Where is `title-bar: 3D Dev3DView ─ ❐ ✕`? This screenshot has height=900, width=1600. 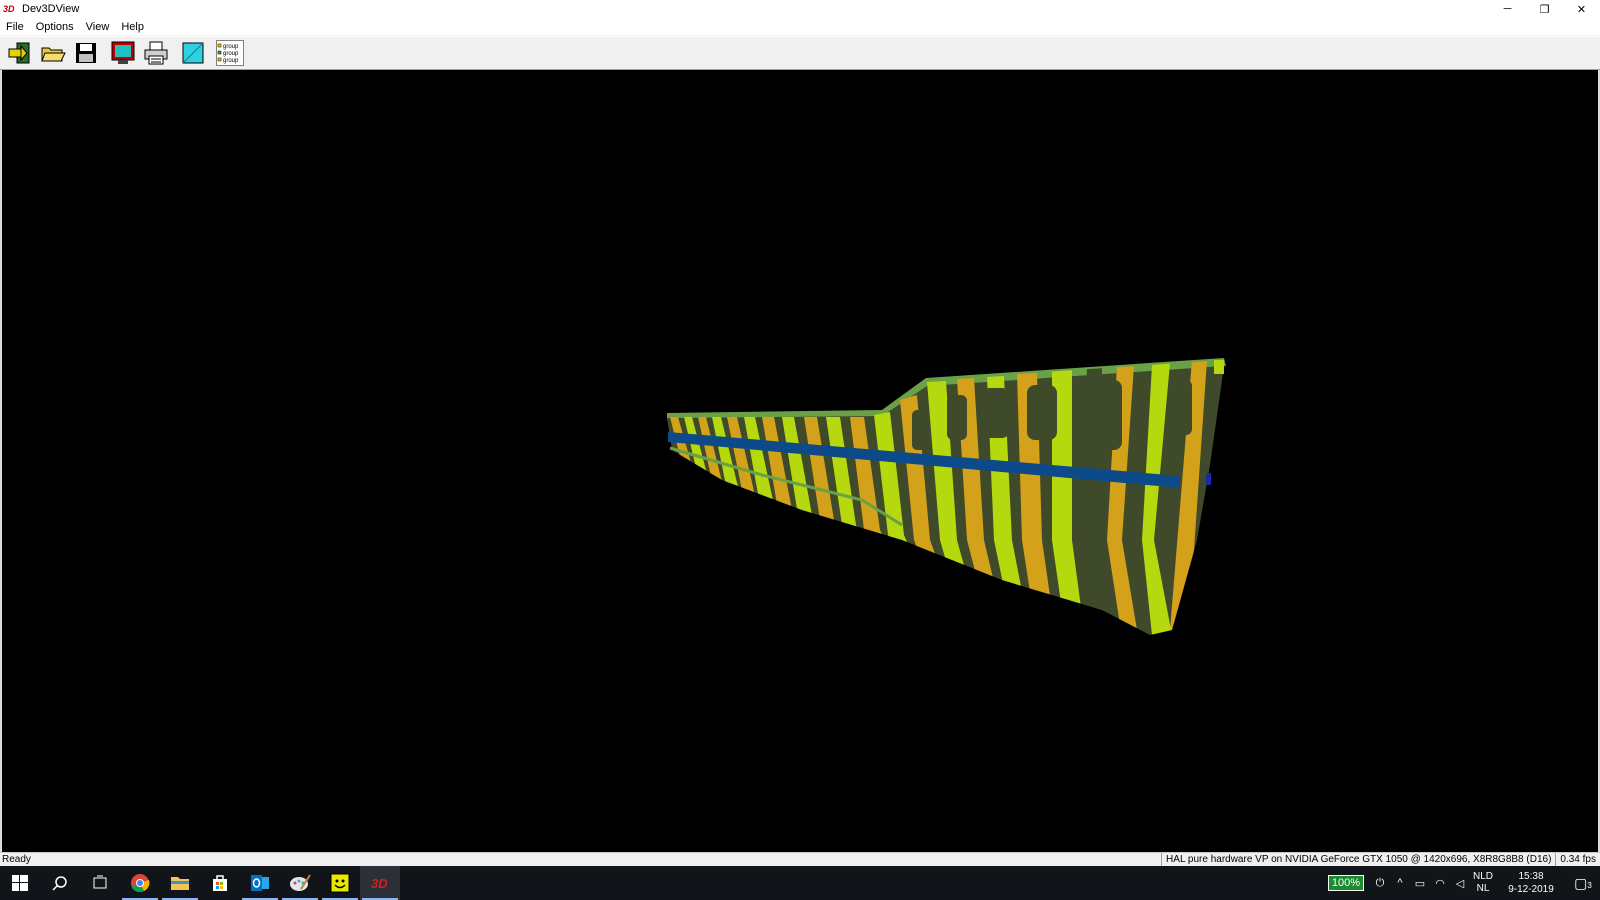
title-bar: 3D Dev3DView ─ ❐ ✕ is located at coordinates (800, 9).